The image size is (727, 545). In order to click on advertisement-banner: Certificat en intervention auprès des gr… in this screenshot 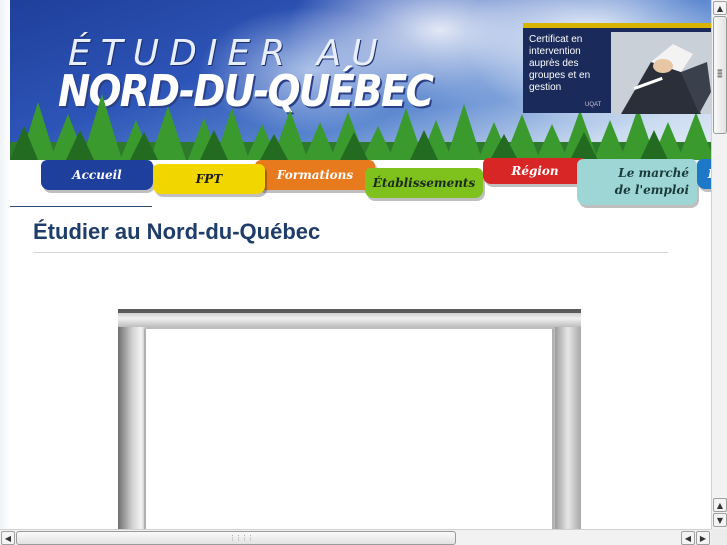, I will do `click(617, 68)`.